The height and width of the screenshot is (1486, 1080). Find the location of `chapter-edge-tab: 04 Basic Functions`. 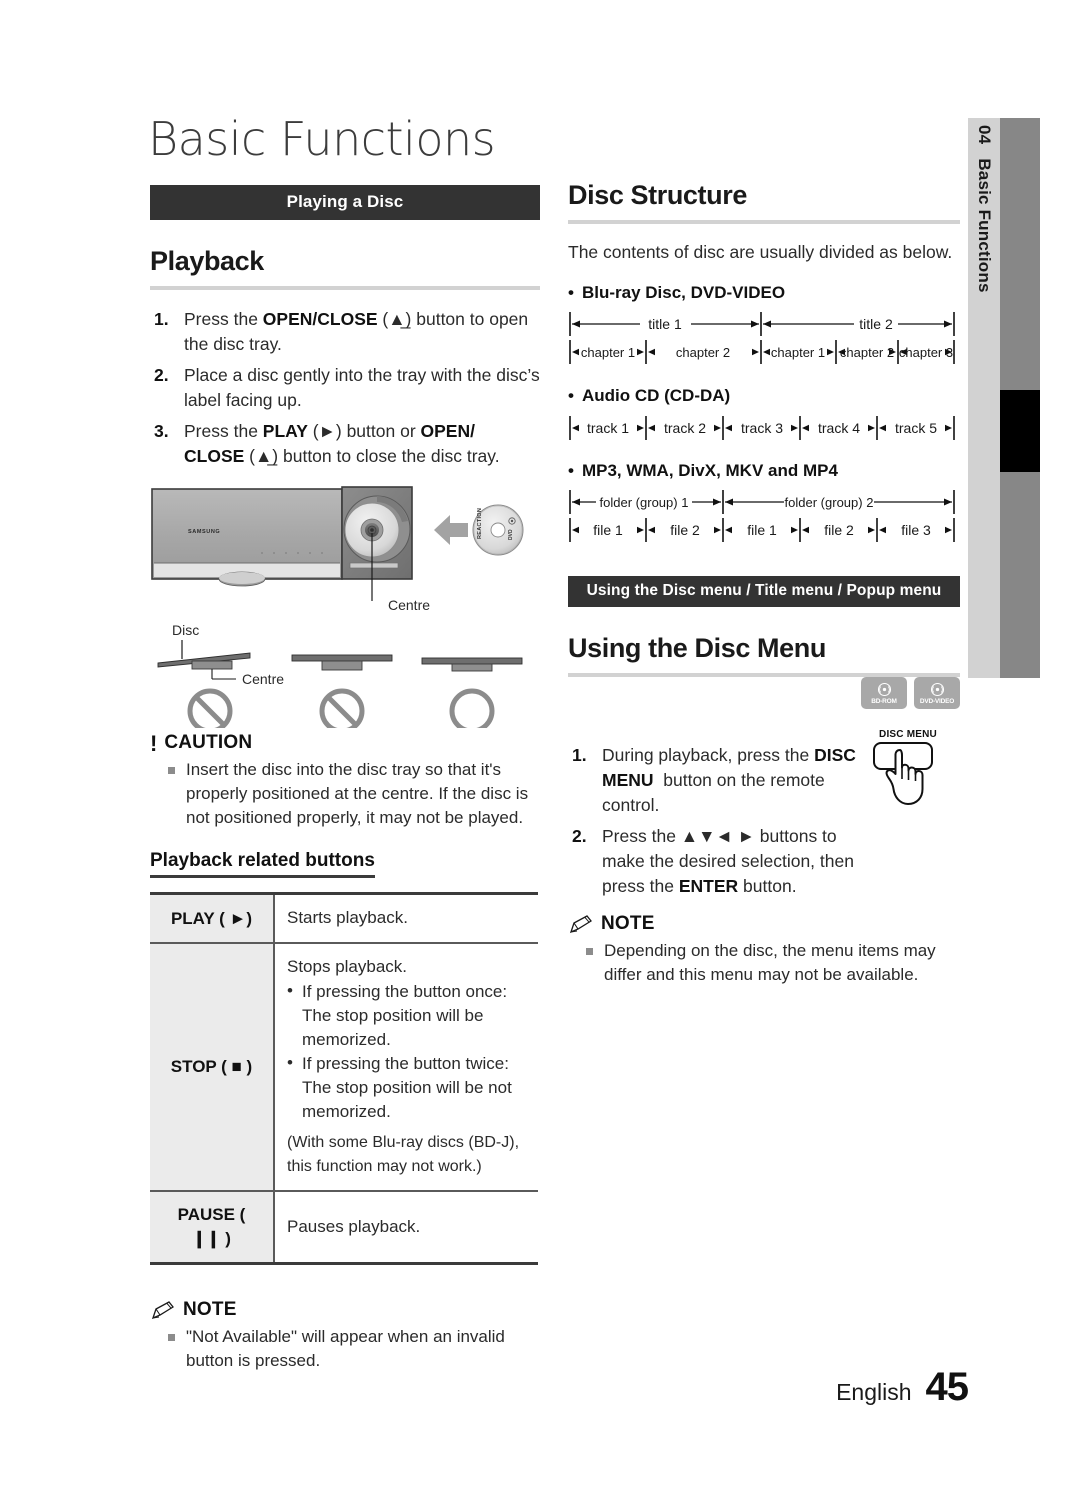

chapter-edge-tab: 04 Basic Functions is located at coordinates (1004, 398).